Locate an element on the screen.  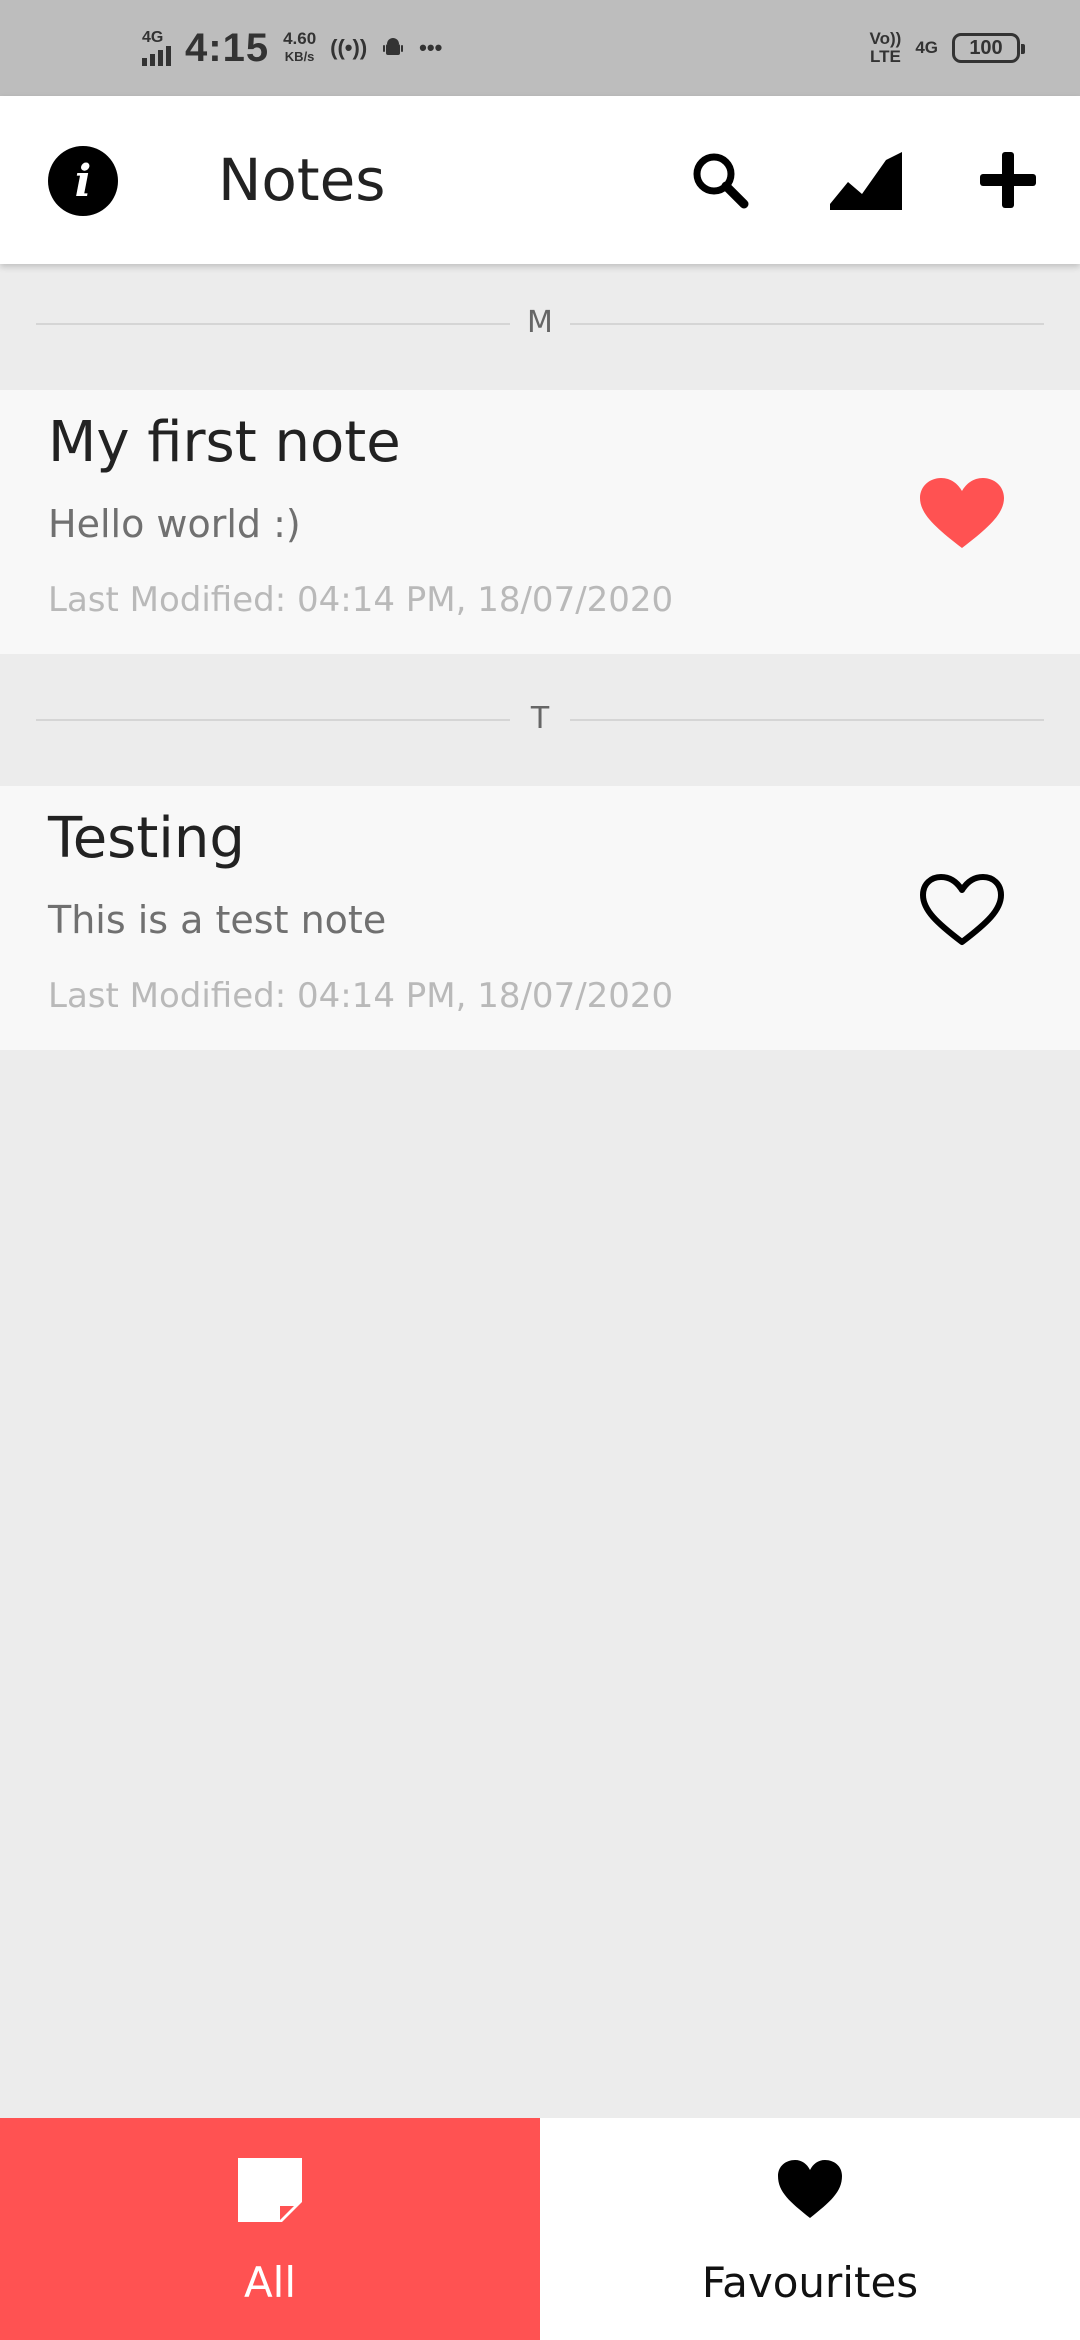
page-title: Notes is located at coordinates (302, 180).